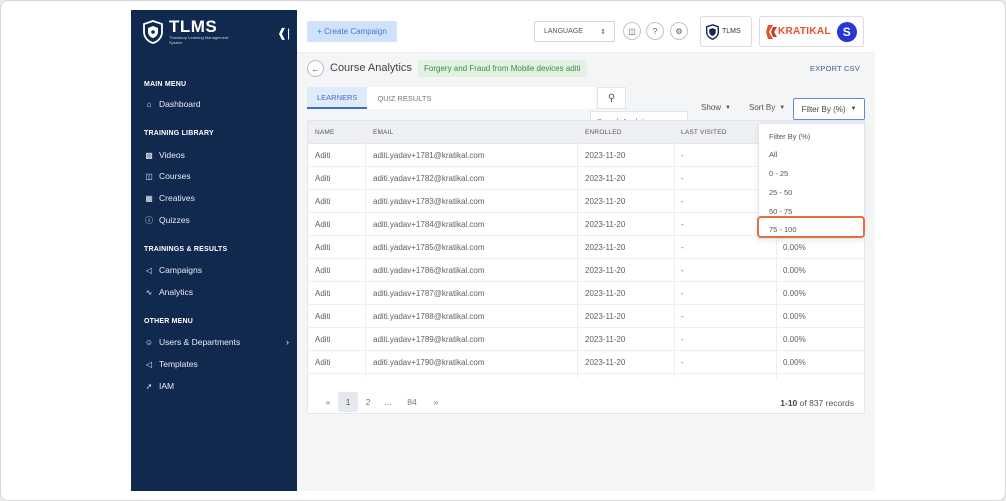 This screenshot has height=501, width=1006. What do you see at coordinates (165, 84) in the screenshot?
I see `section-main-menu: MAIN MENU` at bounding box center [165, 84].